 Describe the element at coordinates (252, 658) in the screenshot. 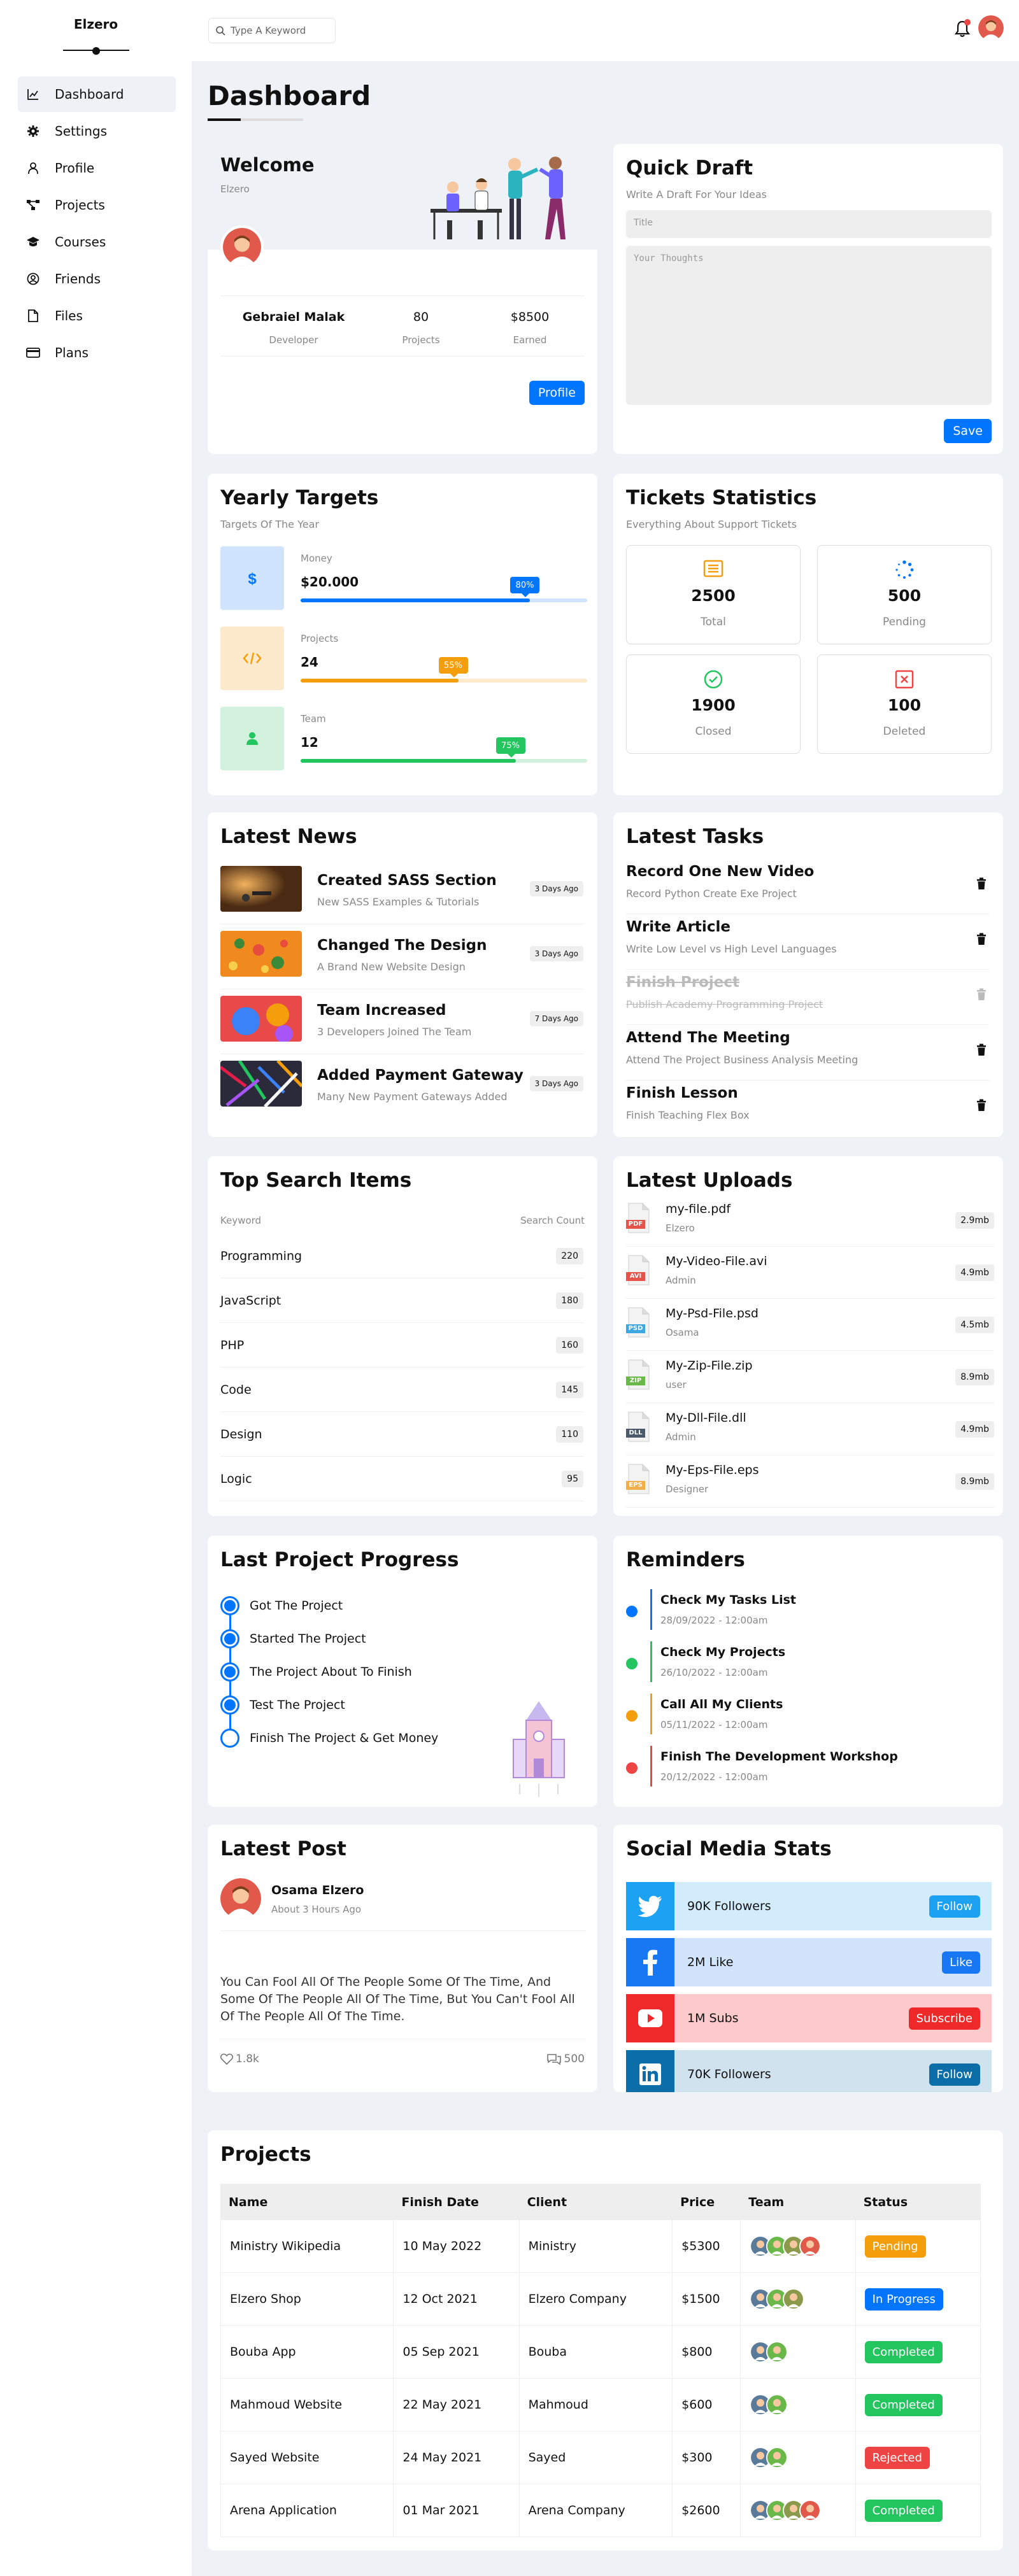

I see `code-icon` at that location.